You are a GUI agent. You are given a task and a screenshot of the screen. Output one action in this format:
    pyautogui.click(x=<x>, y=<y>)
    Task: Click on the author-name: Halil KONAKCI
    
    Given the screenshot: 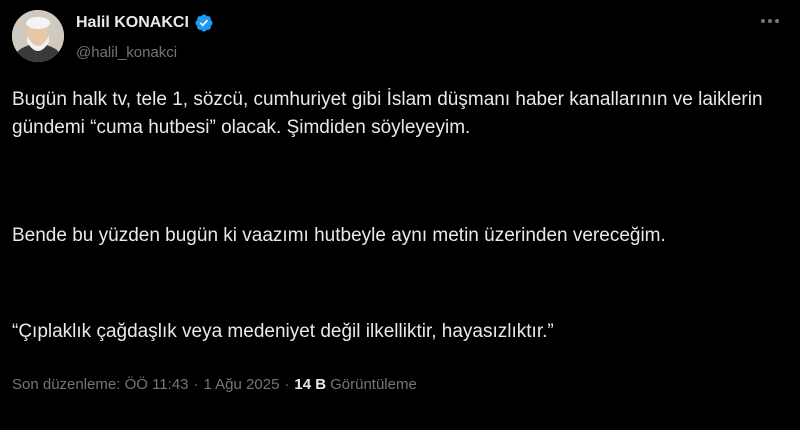 What is the action you would take?
    pyautogui.click(x=132, y=23)
    